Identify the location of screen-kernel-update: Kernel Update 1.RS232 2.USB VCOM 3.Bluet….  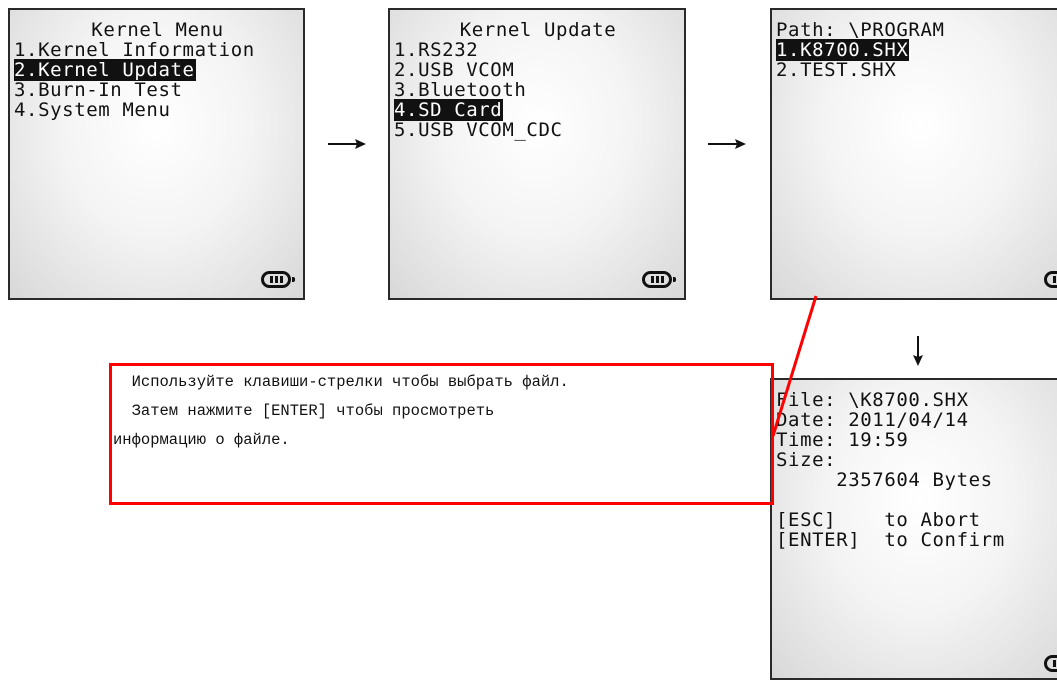
(537, 154).